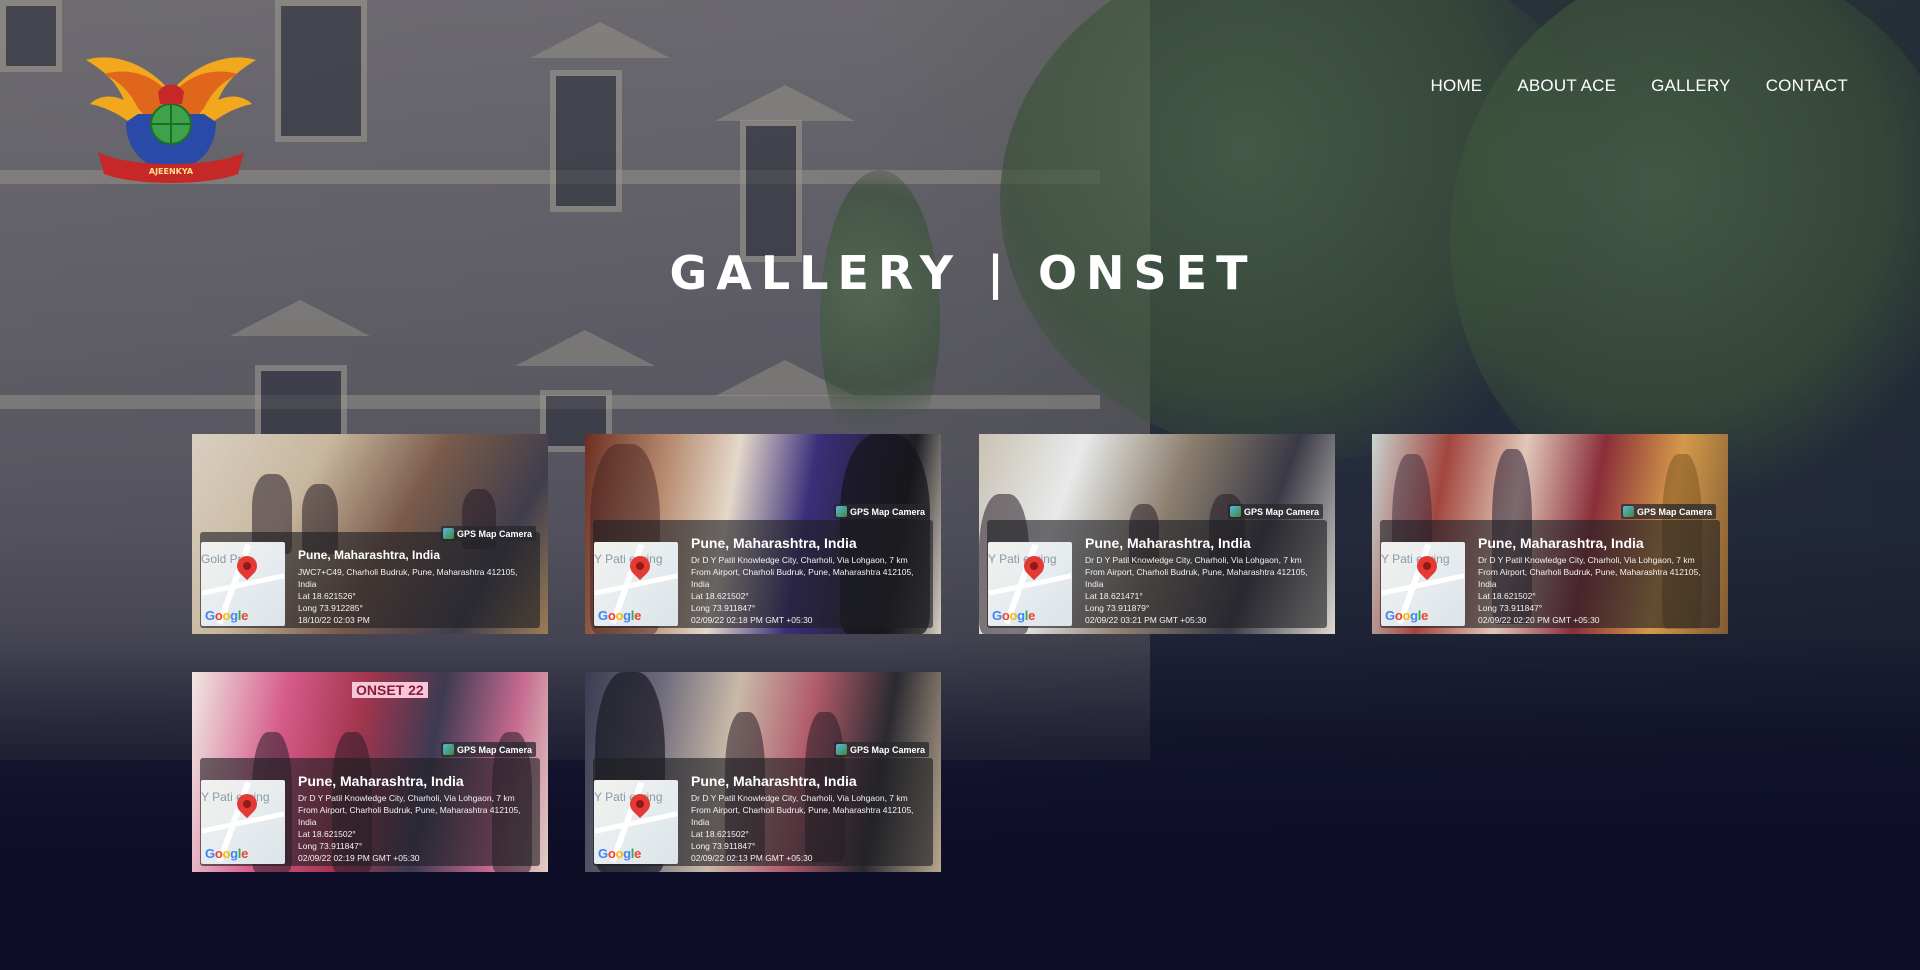  What do you see at coordinates (171, 118) in the screenshot?
I see `winged-crest-logo: AJEENKYA` at bounding box center [171, 118].